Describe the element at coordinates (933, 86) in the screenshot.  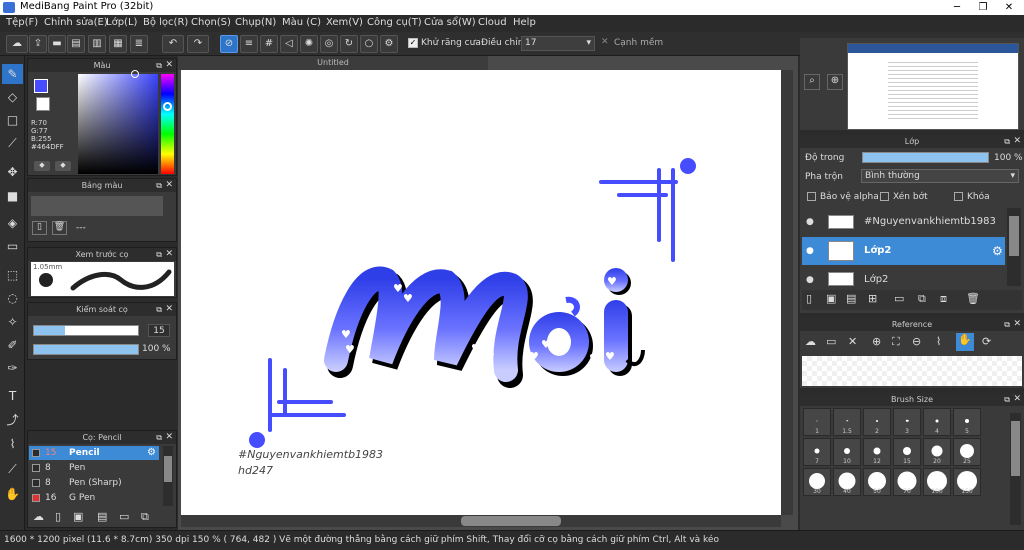
I see `navigator-thumbnail` at that location.